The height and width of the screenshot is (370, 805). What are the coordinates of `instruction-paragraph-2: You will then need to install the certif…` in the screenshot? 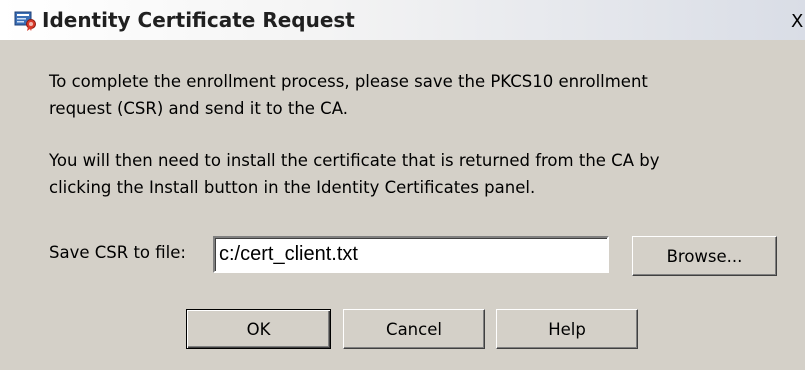 It's located at (354, 174).